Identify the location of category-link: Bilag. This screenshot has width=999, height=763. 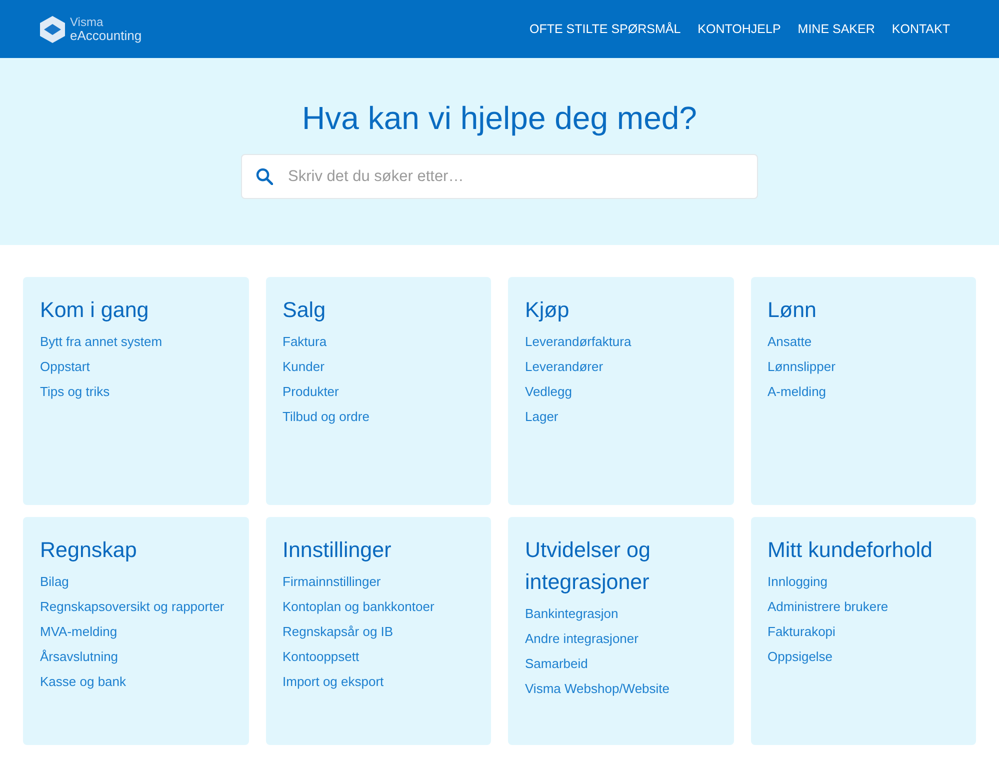
(54, 581).